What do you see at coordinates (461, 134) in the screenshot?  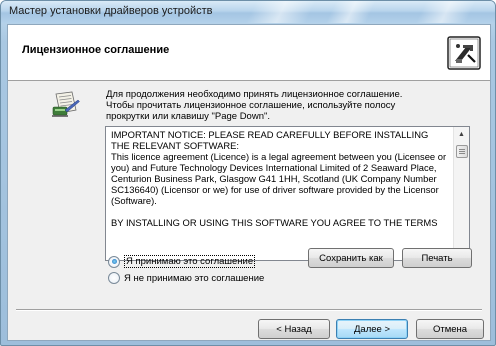 I see `scroll-up-arrow-icon: ▲` at bounding box center [461, 134].